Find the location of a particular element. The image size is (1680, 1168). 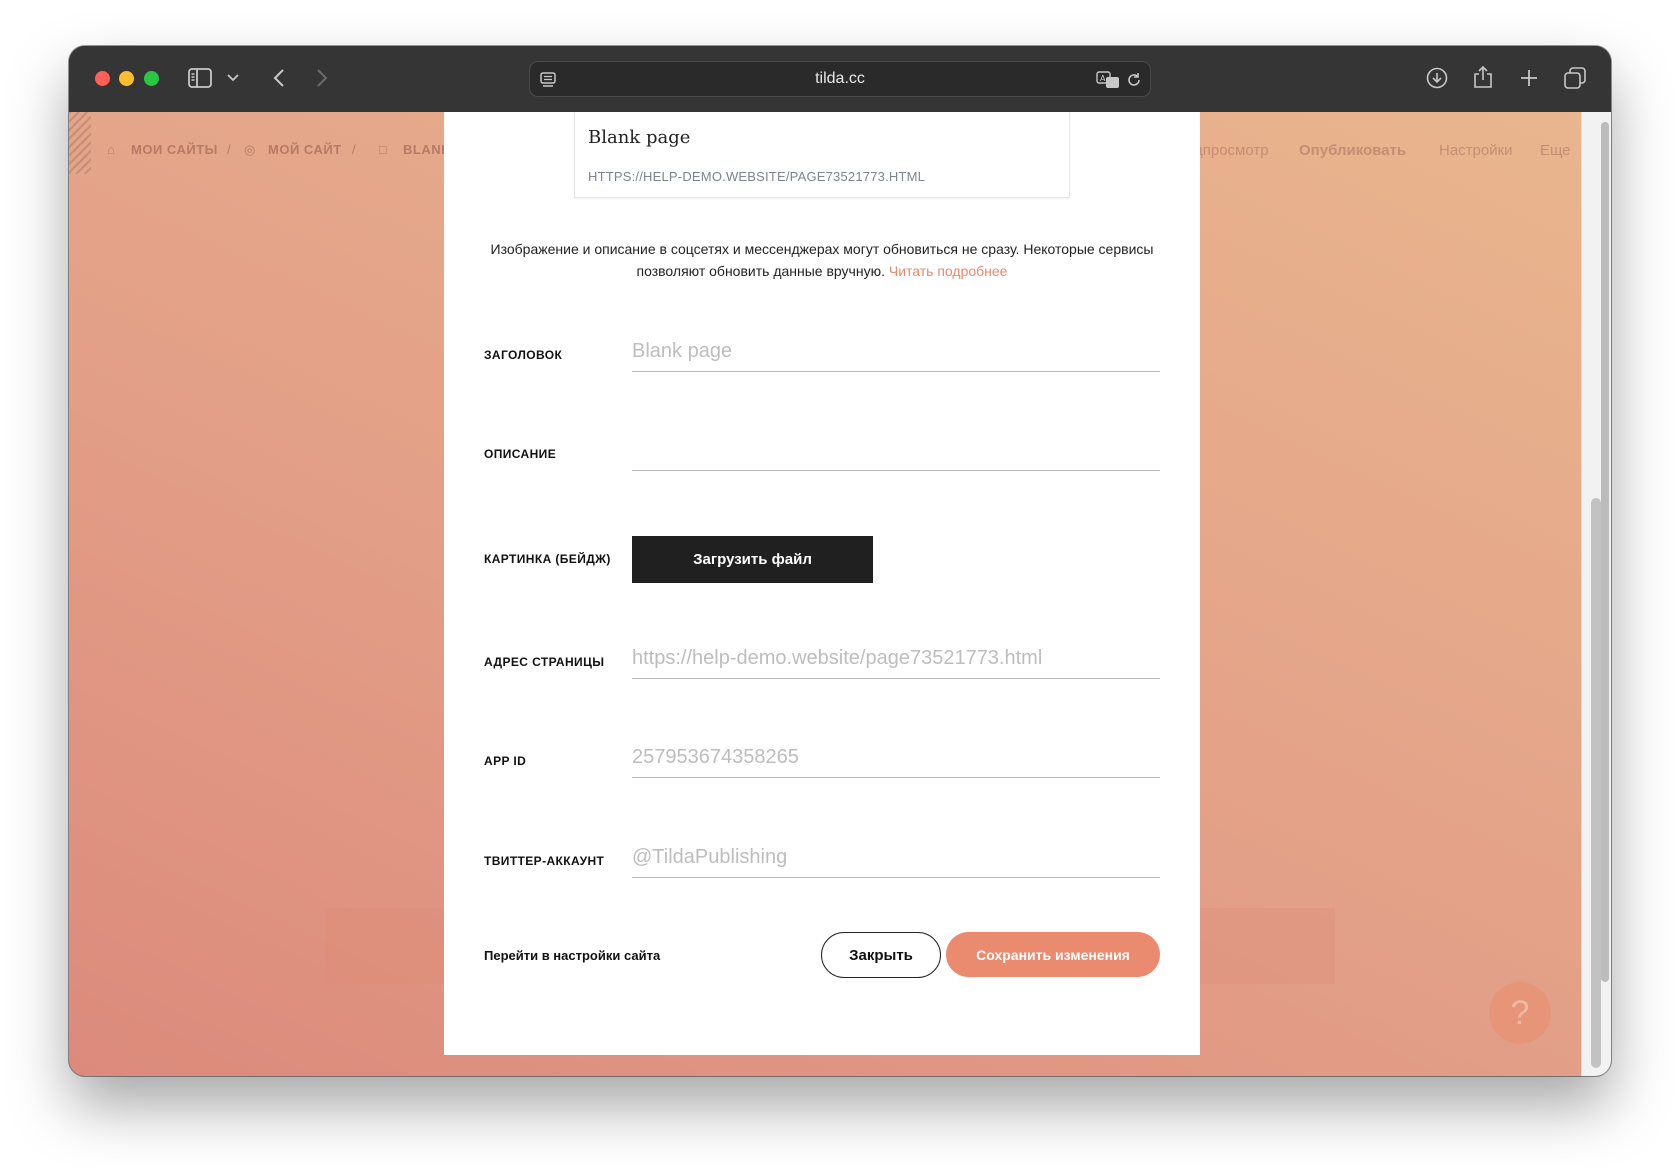

close-button: Закрыть is located at coordinates (881, 955).